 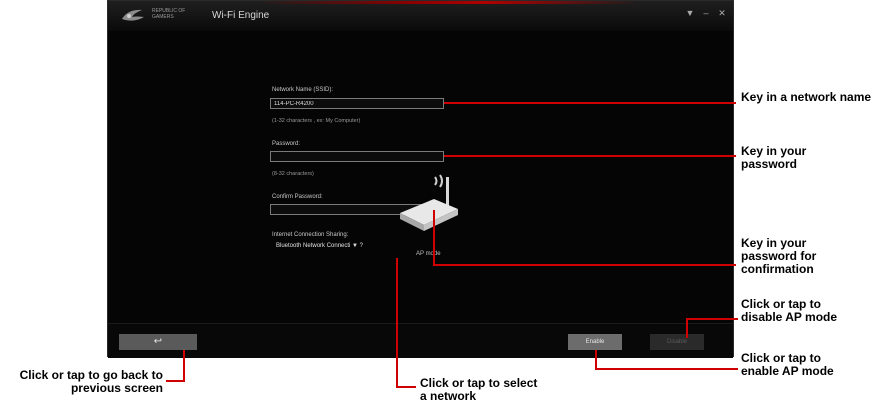 What do you see at coordinates (286, 144) in the screenshot?
I see `password-label: Password:` at bounding box center [286, 144].